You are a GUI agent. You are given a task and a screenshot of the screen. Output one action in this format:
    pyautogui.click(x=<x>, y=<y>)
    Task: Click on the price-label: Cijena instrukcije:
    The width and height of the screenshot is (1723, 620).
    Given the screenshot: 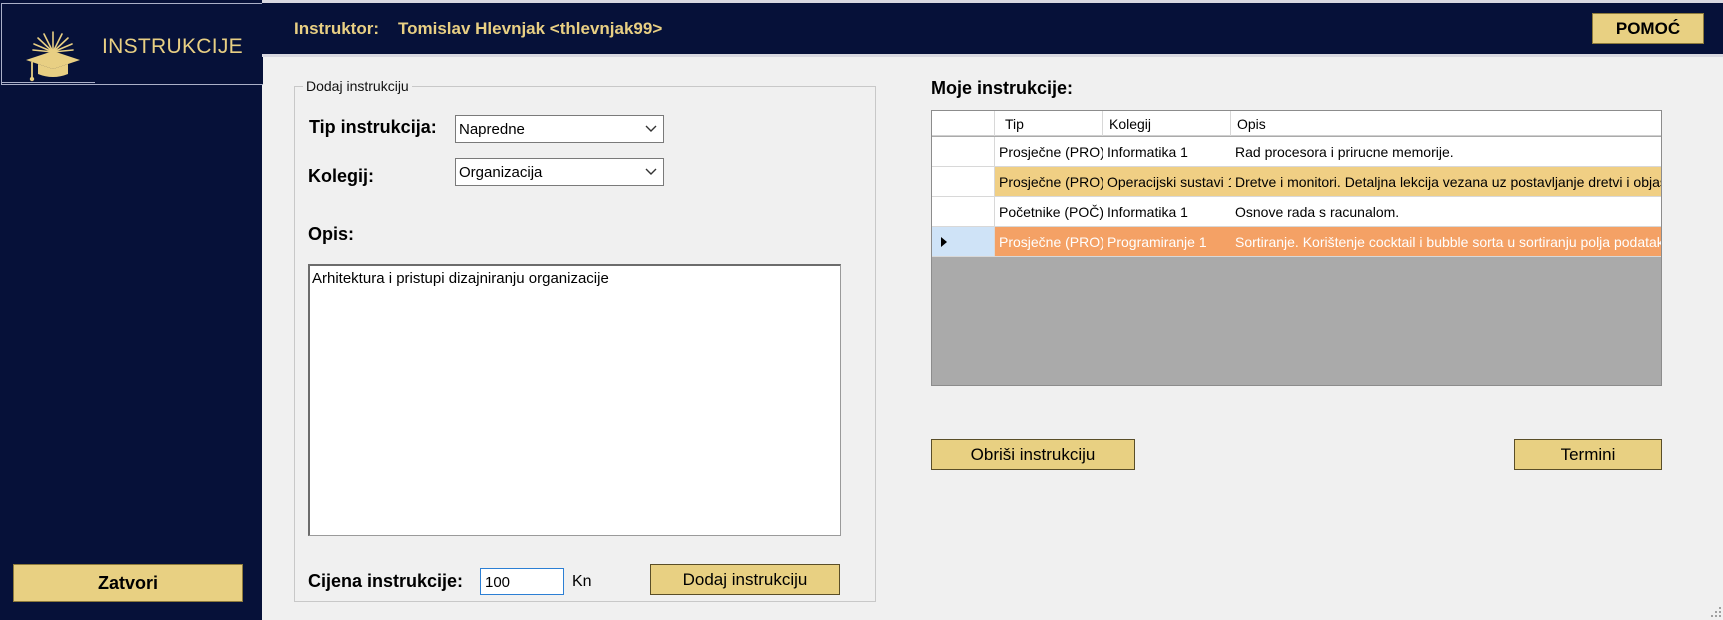 What is the action you would take?
    pyautogui.click(x=386, y=581)
    